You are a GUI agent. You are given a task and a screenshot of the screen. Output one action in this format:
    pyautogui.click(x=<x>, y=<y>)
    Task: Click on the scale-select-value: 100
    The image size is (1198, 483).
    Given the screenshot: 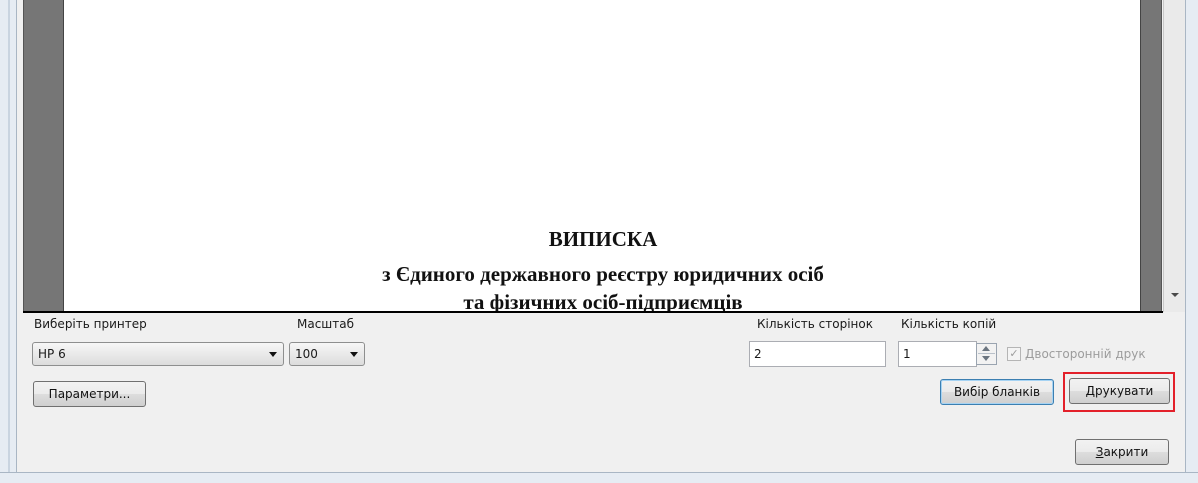 What is the action you would take?
    pyautogui.click(x=306, y=354)
    